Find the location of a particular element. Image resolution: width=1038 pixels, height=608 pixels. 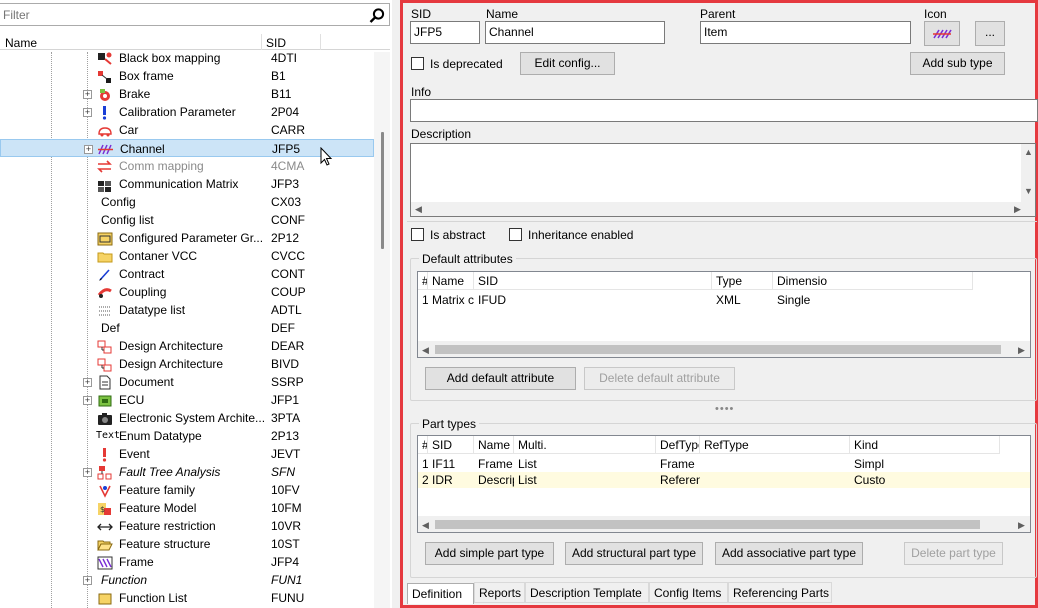

column-header: DefType is located at coordinates (678, 445).